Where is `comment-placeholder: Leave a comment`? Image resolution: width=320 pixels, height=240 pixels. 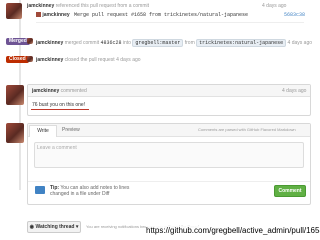
comment-placeholder: Leave a comment is located at coordinates (57, 148).